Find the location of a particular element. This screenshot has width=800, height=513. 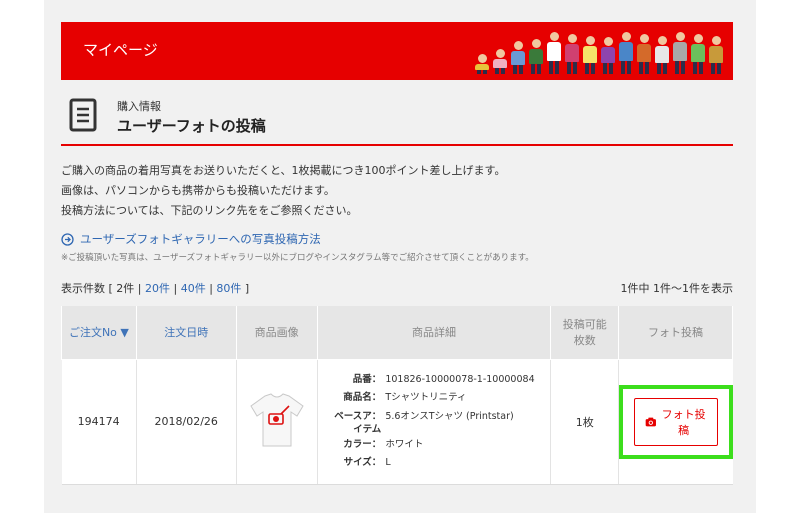

photo-upload-button: フォト投稿 is located at coordinates (676, 421).